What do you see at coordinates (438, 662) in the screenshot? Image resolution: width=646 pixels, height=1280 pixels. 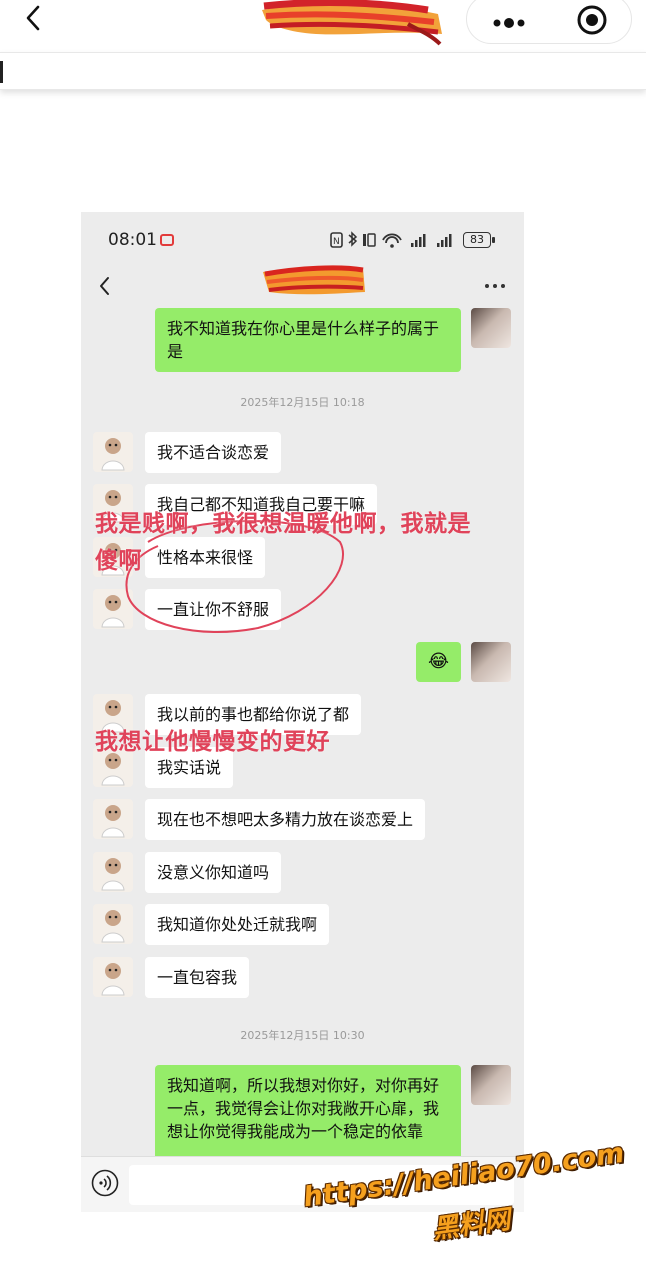 I see `emoji-bubble-sent: 😂` at bounding box center [438, 662].